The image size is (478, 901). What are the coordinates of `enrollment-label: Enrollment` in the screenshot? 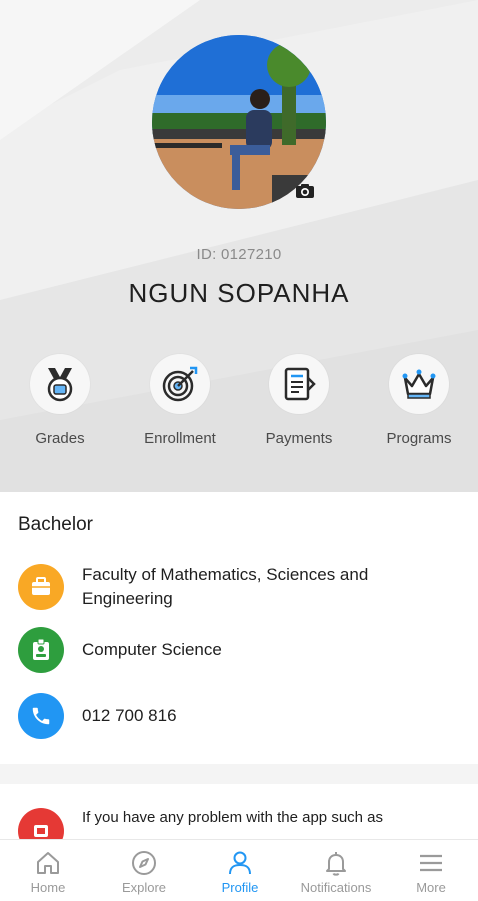 It's located at (180, 438).